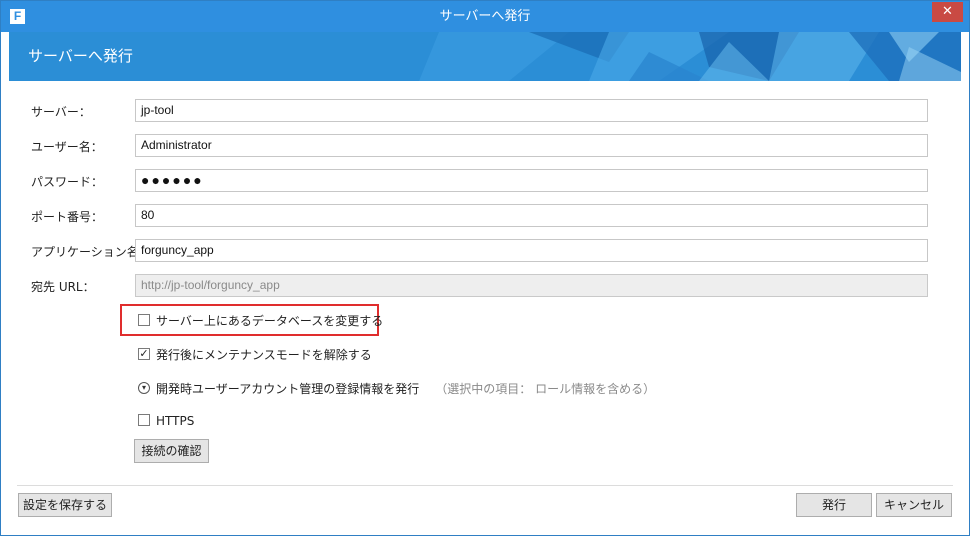 The width and height of the screenshot is (970, 536). Describe the element at coordinates (63, 287) in the screenshot. I see `destination-url-label: 宛先 URL：` at that location.